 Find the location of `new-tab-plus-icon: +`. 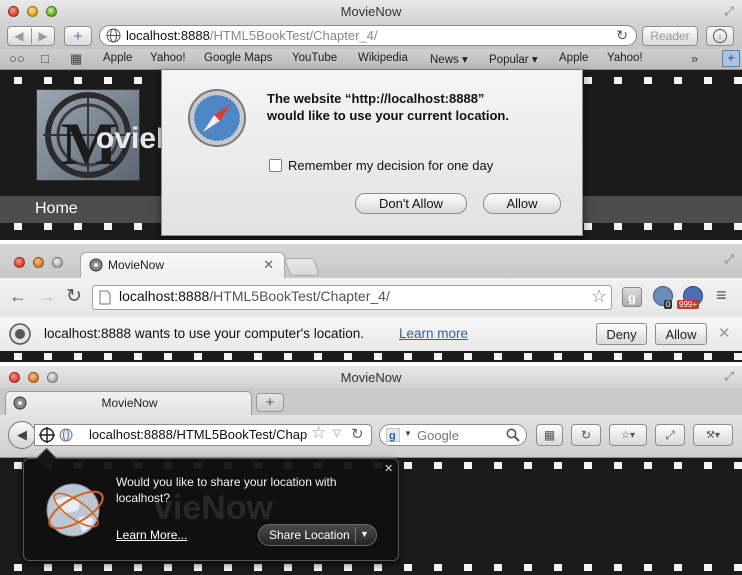

new-tab-plus-icon: + is located at coordinates (731, 58).